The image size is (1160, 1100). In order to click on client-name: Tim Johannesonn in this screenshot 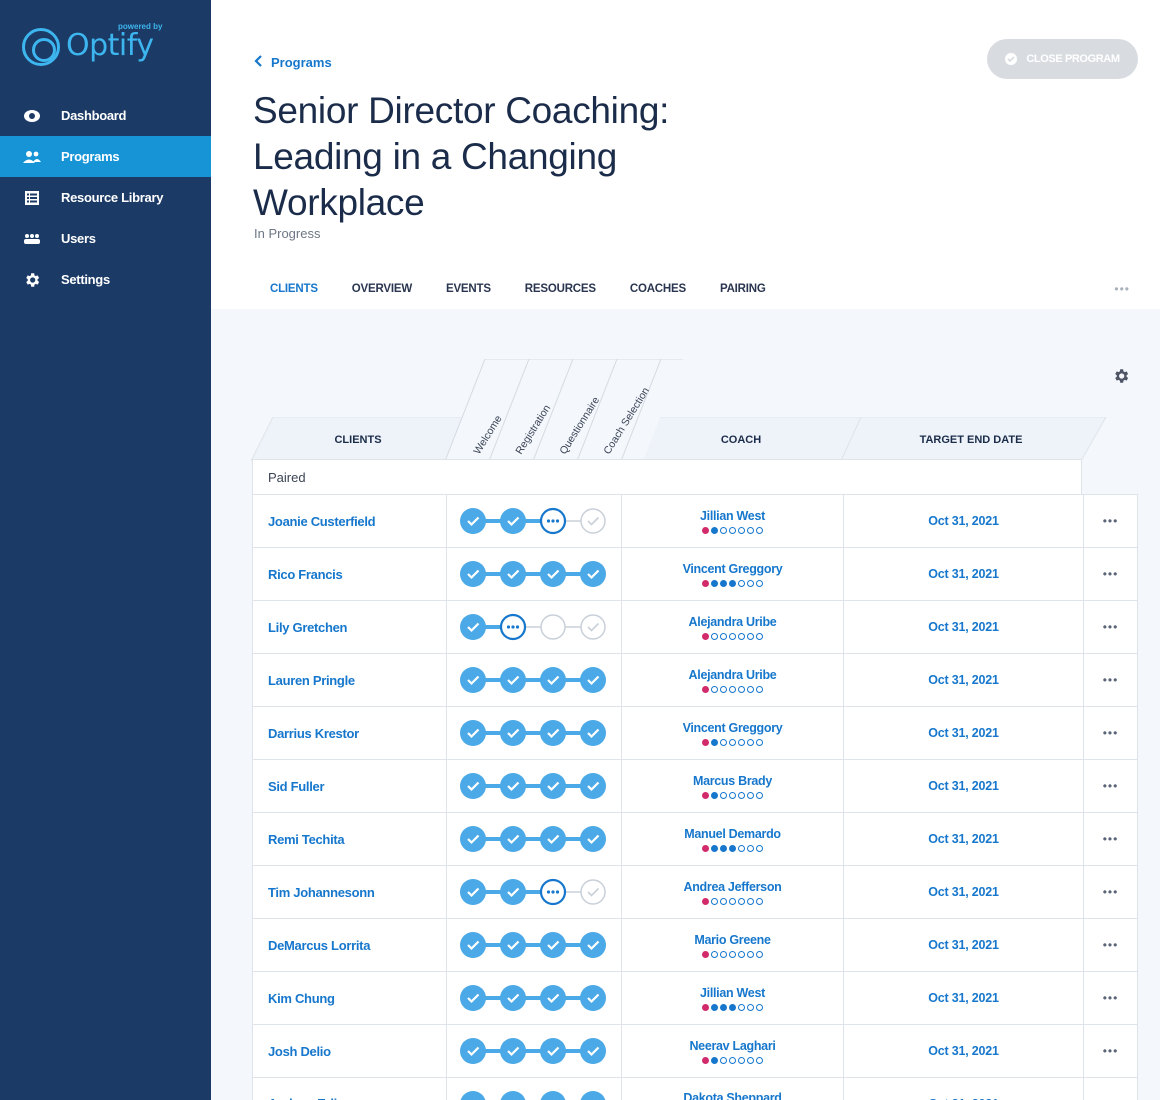, I will do `click(349, 892)`.